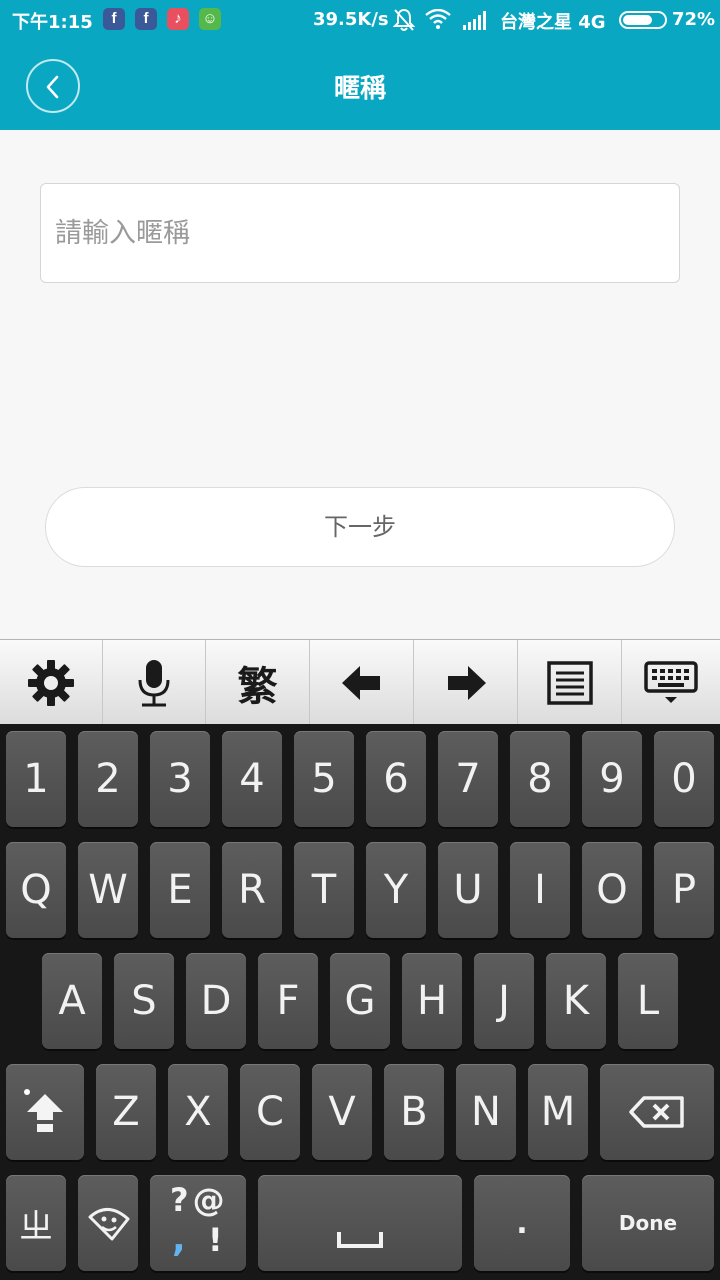  What do you see at coordinates (396, 779) in the screenshot?
I see `key-6: 6` at bounding box center [396, 779].